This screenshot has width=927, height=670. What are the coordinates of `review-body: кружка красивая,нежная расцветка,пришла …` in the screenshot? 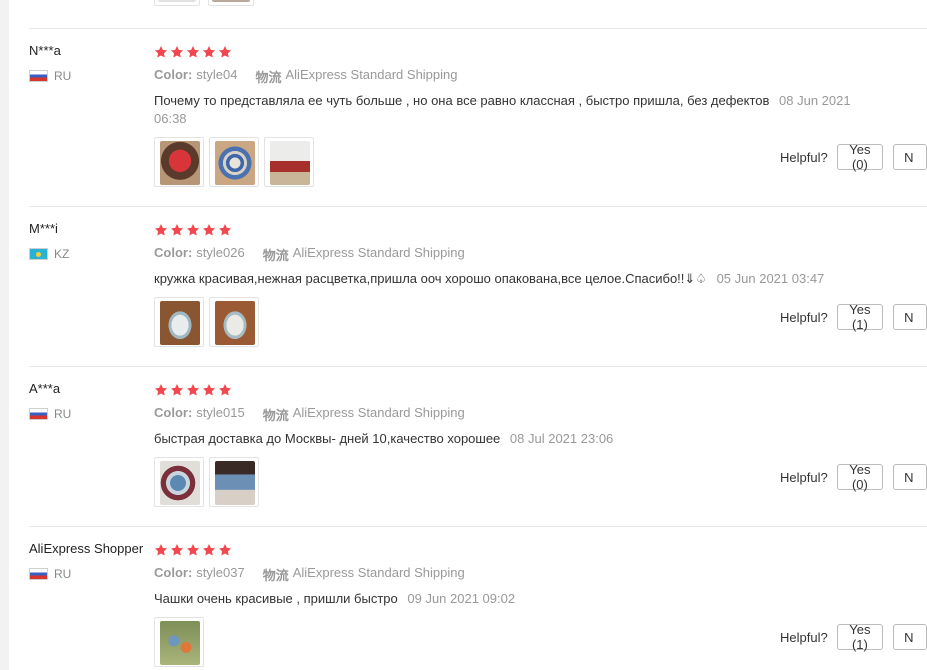 It's located at (430, 278).